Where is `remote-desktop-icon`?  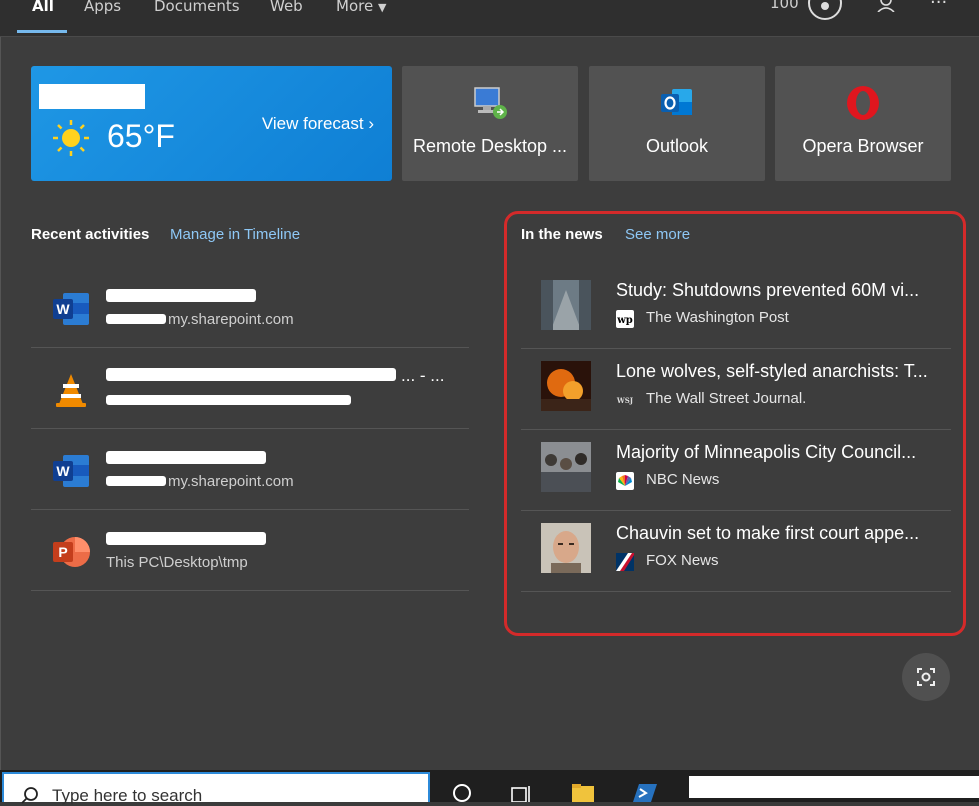 remote-desktop-icon is located at coordinates (490, 103).